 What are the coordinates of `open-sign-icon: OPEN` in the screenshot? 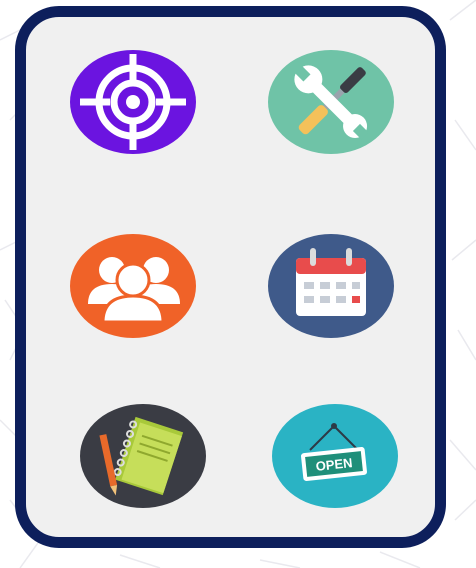 It's located at (335, 456).